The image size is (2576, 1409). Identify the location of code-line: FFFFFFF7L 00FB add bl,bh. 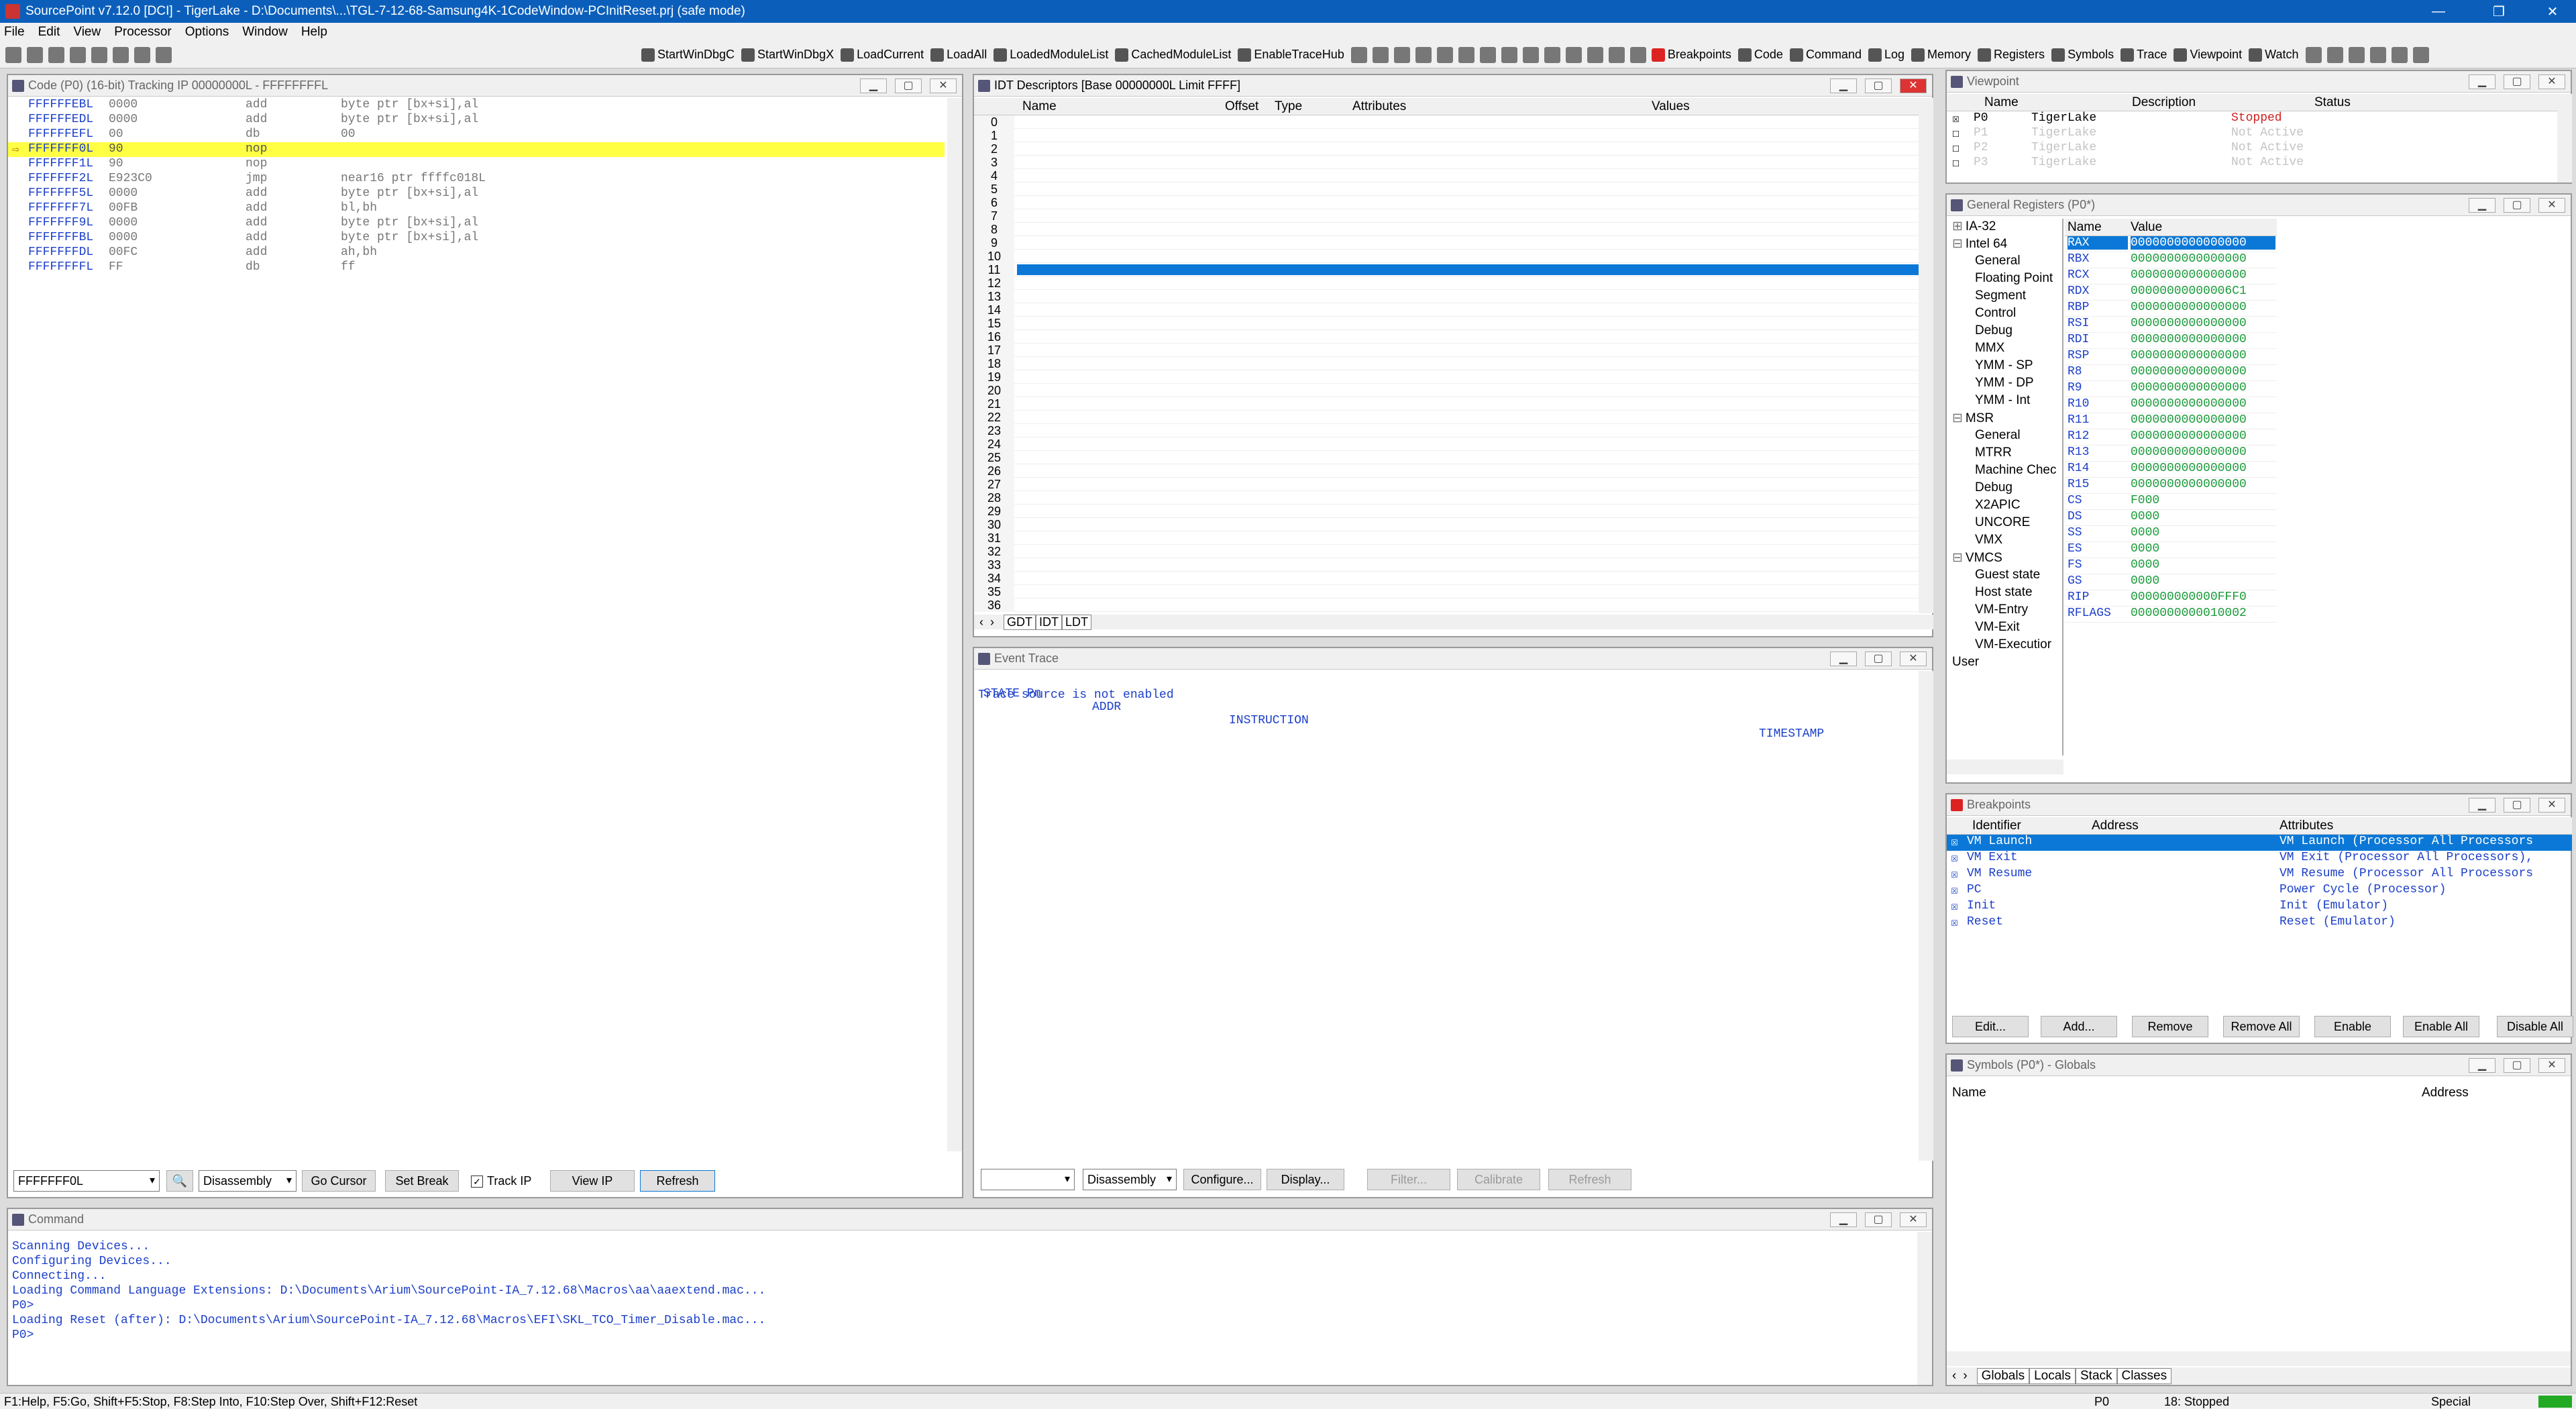
(476, 208).